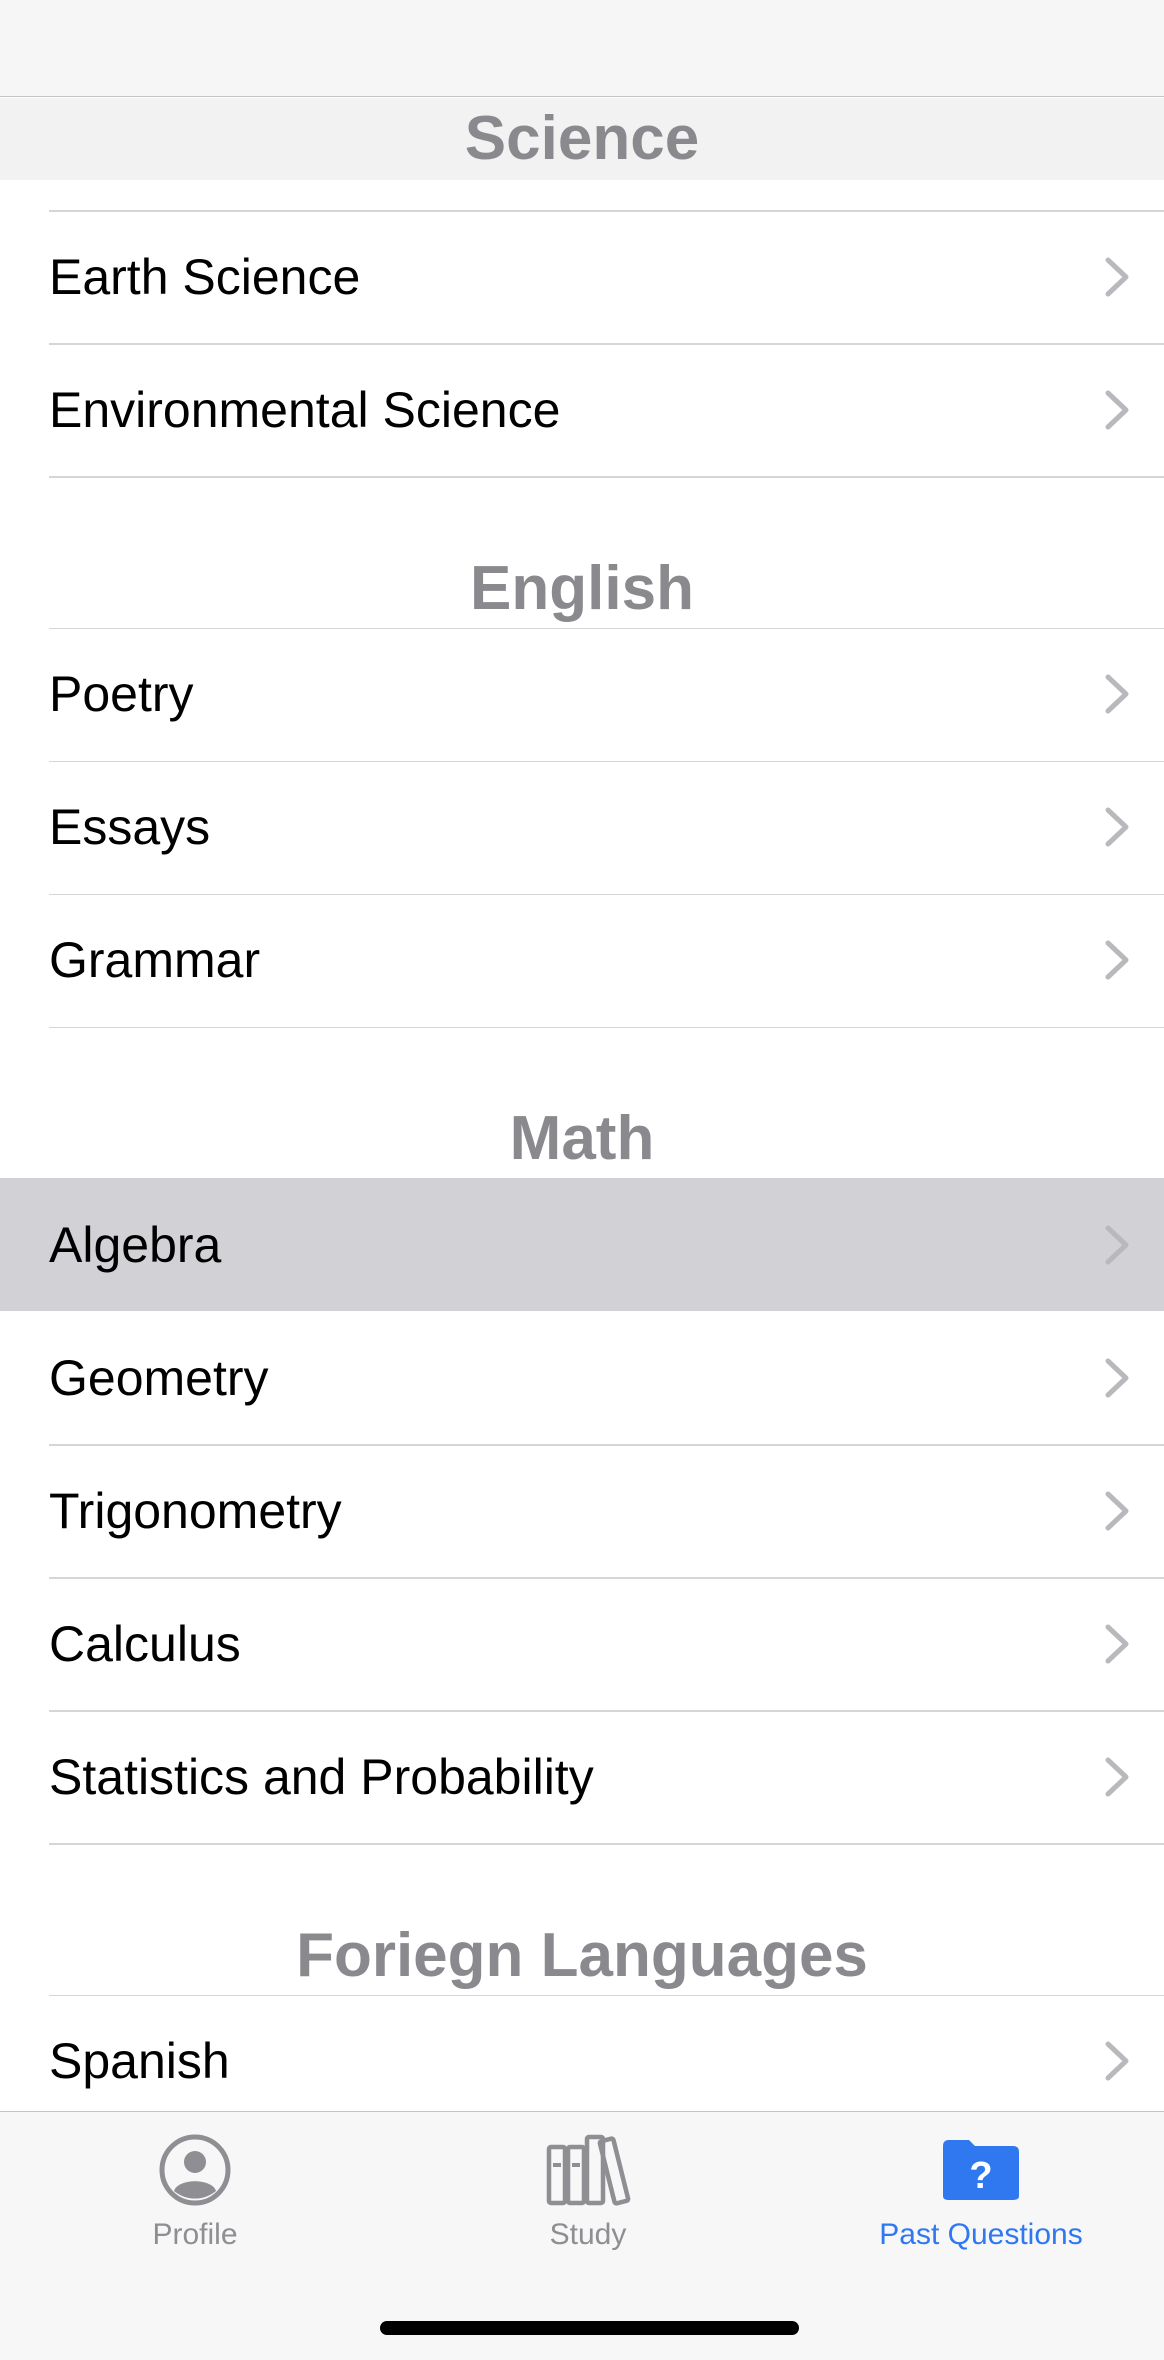 This screenshot has width=1164, height=2360. Describe the element at coordinates (582, 827) in the screenshot. I see `list-row-essays: Essays` at that location.